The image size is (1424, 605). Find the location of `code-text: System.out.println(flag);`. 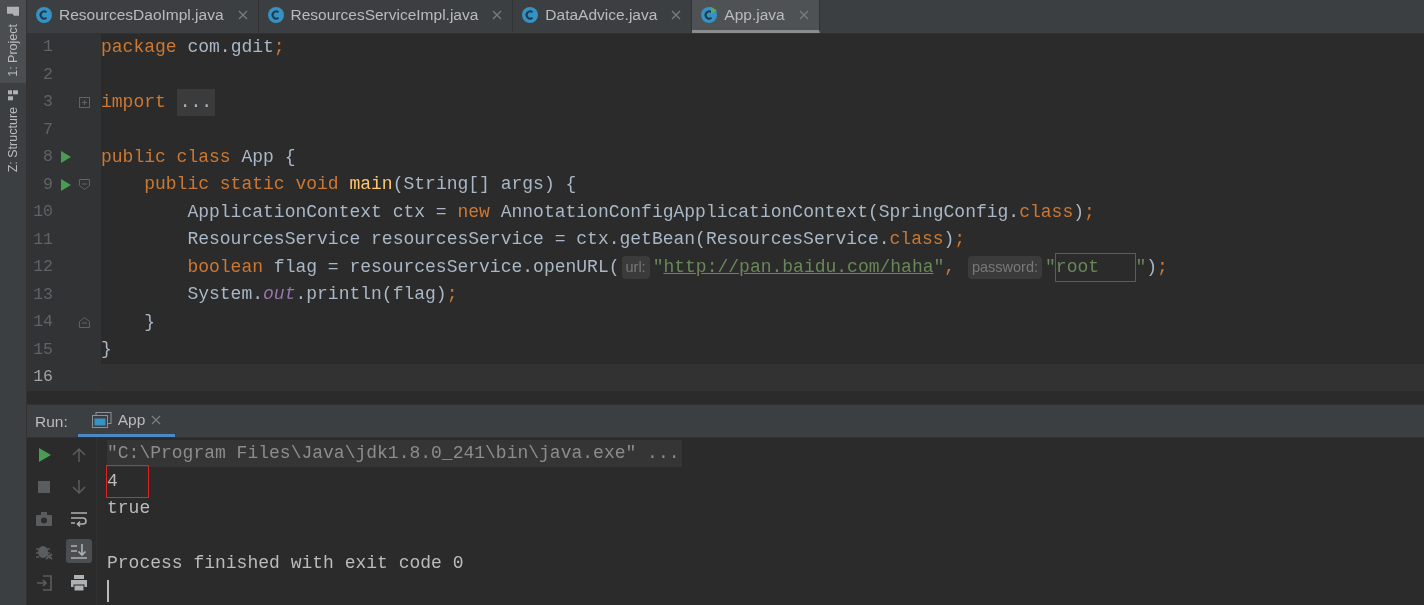

code-text: System.out.println(flag); is located at coordinates (322, 295).